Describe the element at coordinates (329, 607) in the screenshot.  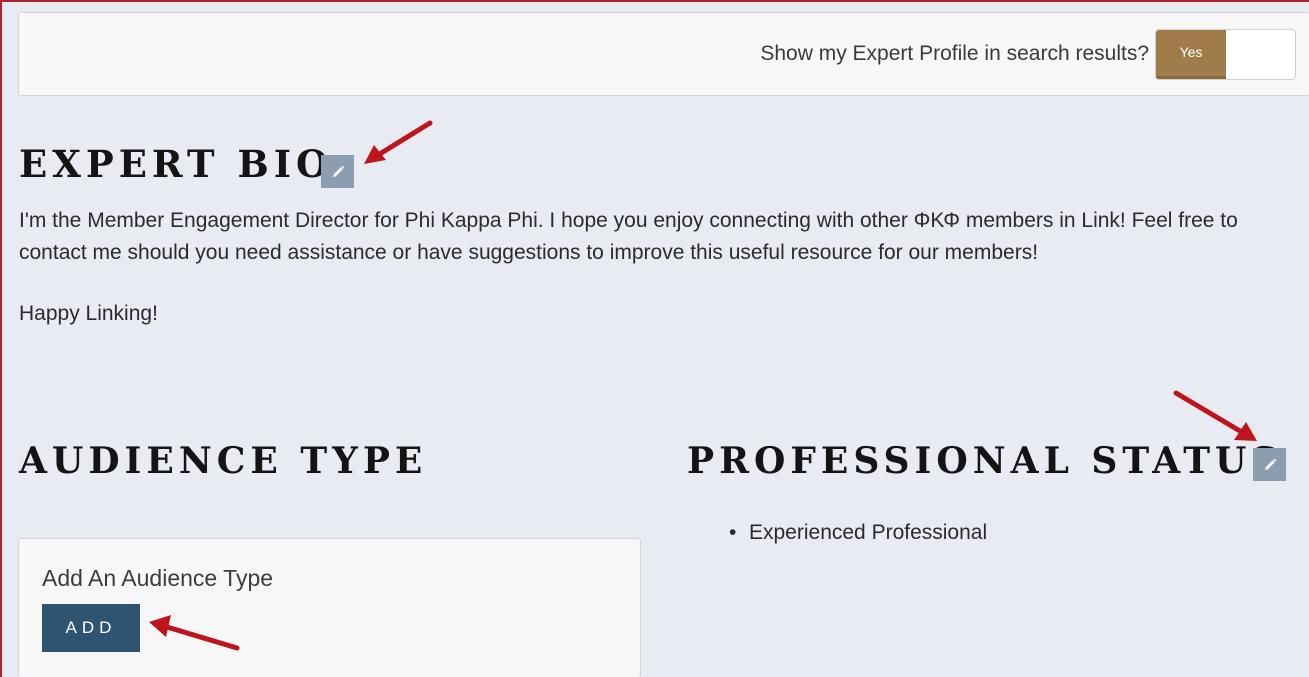
I see `audience-type-card: Add An Audience Type ADD` at that location.